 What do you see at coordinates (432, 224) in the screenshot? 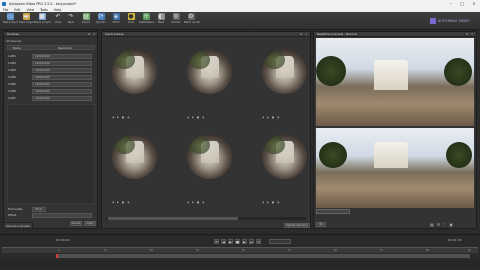
I see `grid-icon: ▦` at bounding box center [432, 224].